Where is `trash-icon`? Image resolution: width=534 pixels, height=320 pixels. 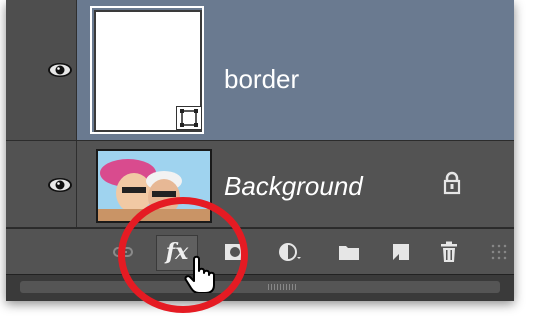 trash-icon is located at coordinates (449, 251).